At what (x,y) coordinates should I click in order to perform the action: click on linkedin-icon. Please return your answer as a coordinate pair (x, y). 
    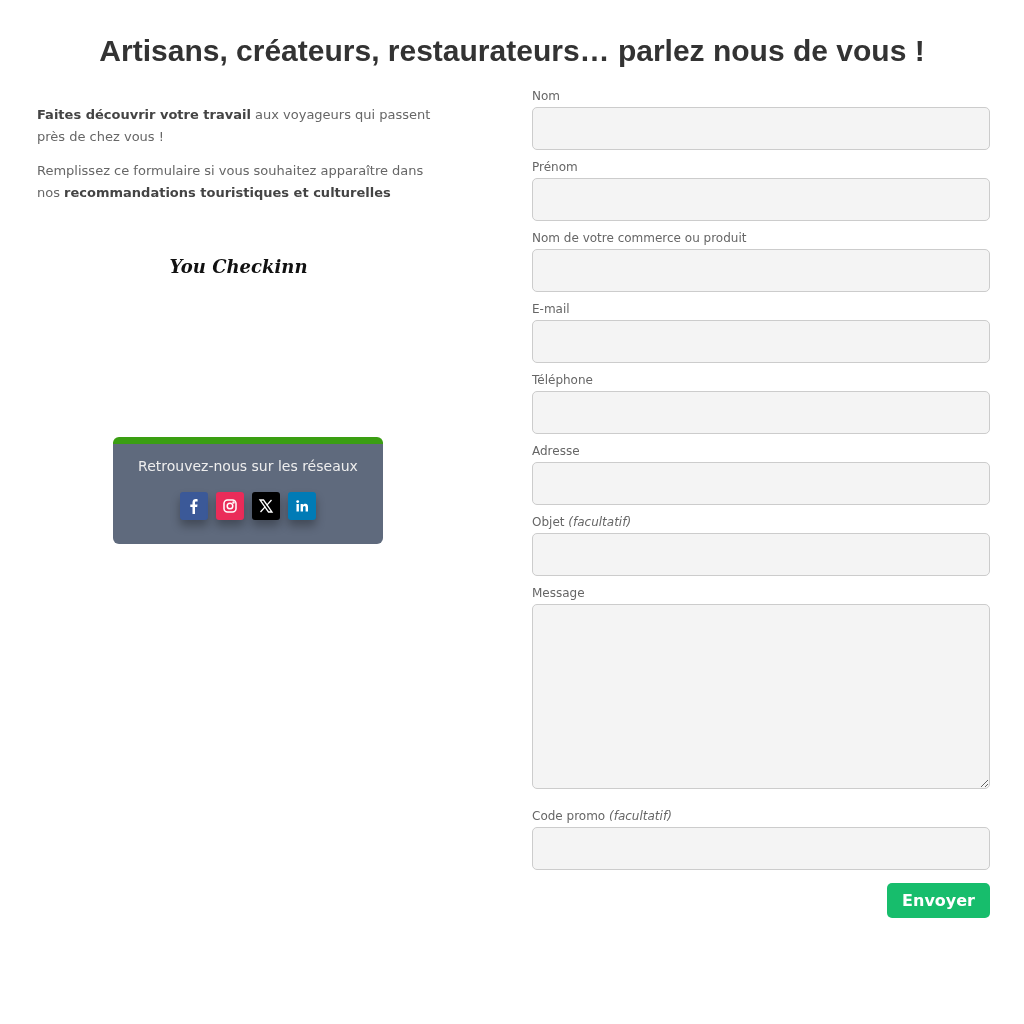
    Looking at the image, I should click on (302, 506).